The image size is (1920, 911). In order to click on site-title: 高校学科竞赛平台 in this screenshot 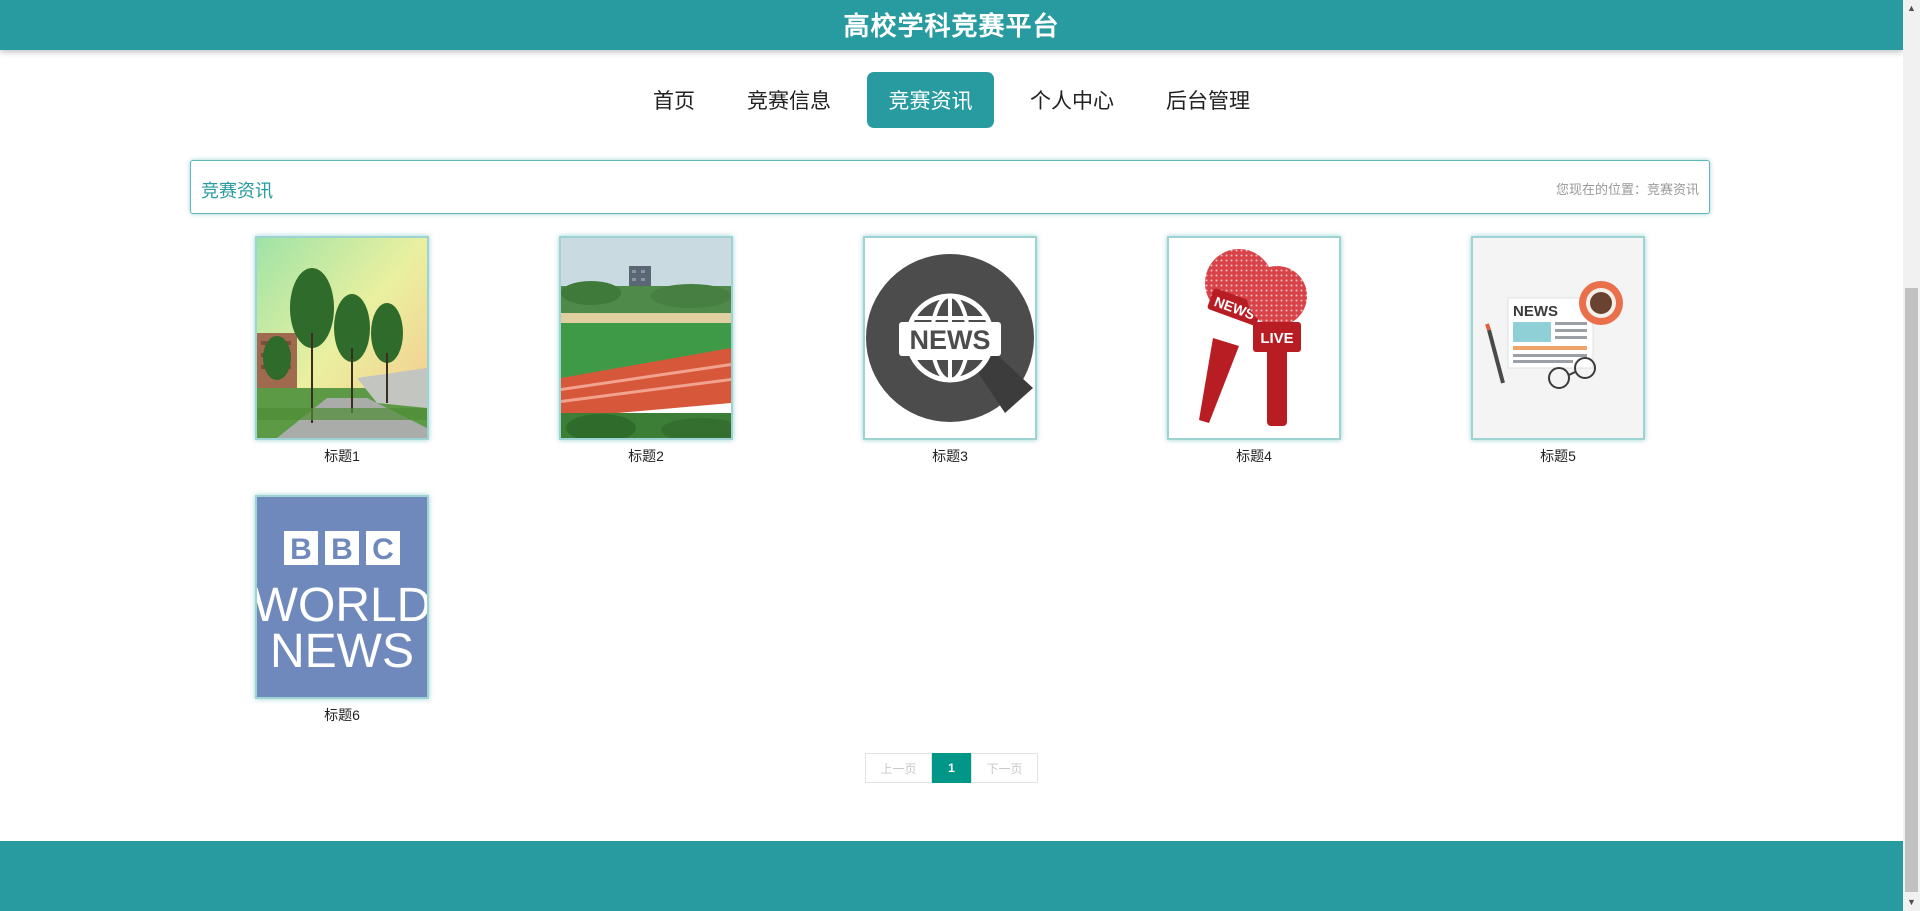, I will do `click(951, 25)`.